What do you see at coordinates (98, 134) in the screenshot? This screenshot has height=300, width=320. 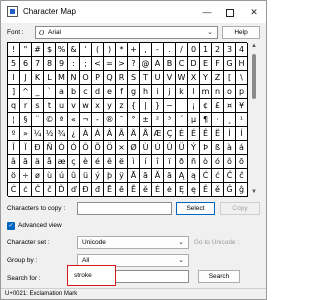 I see `character-cell: Á` at bounding box center [98, 134].